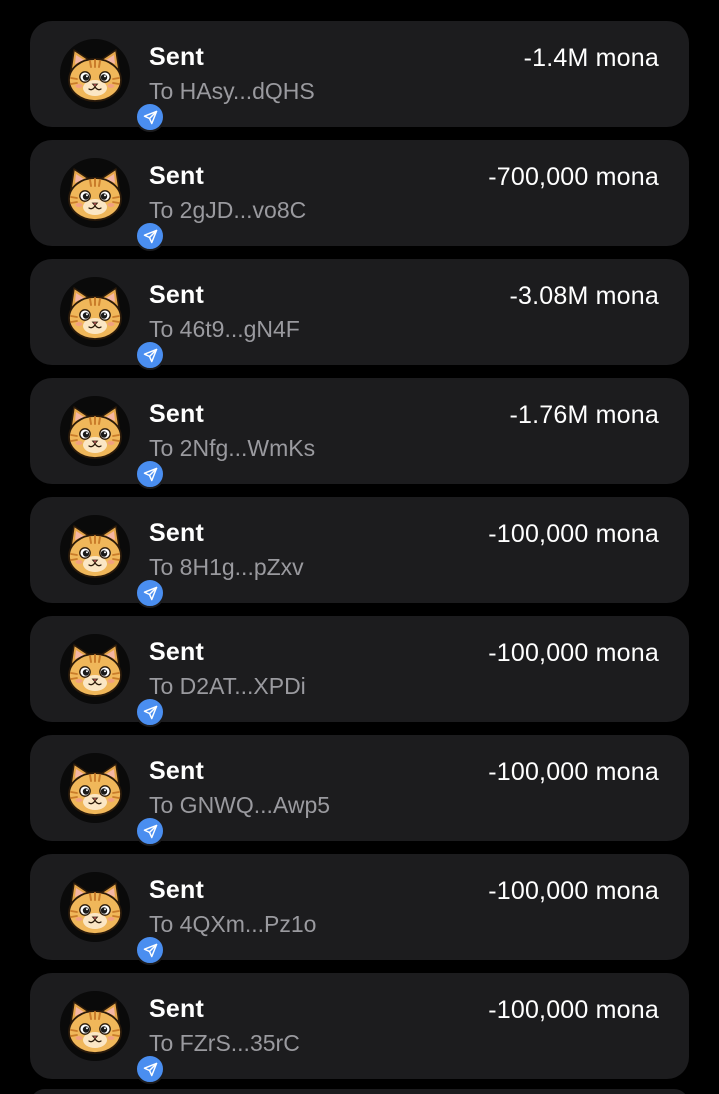 The image size is (719, 1094). Describe the element at coordinates (359, 790) in the screenshot. I see `transaction-row: Sent To GNWQ...Awp5 -100,000 mona` at that location.